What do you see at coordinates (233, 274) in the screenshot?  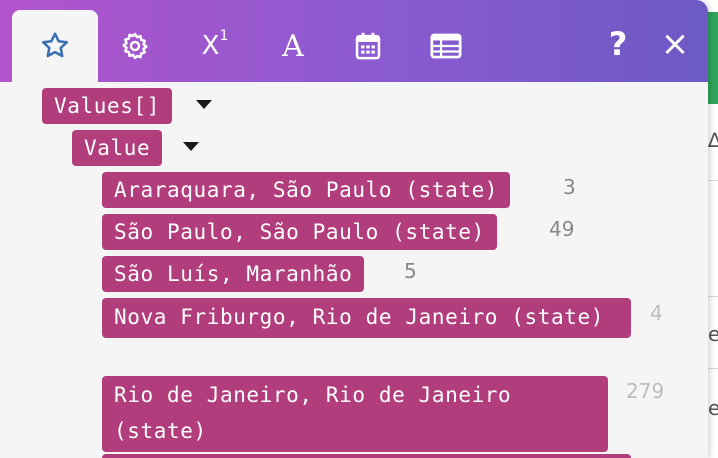 I see `tree-item: São Luís, Maranhão` at bounding box center [233, 274].